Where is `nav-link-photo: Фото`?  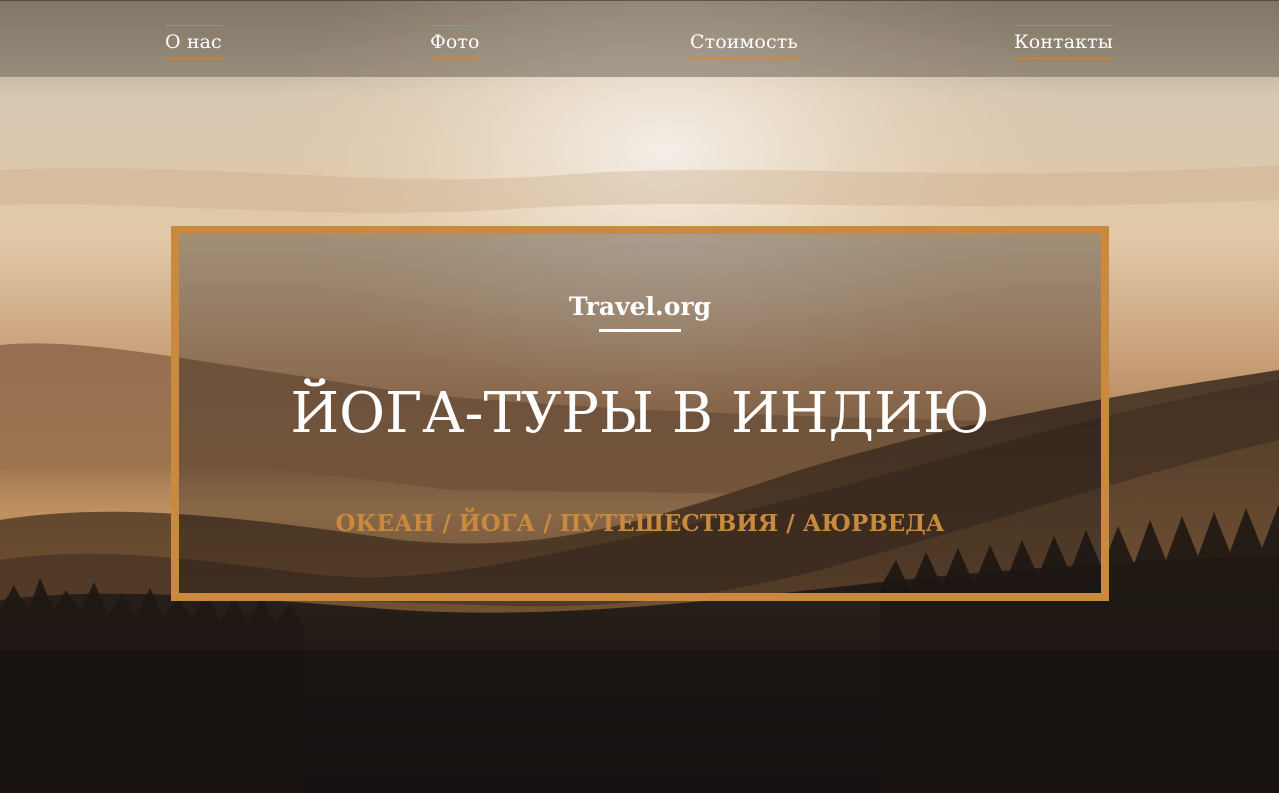 nav-link-photo: Фото is located at coordinates (455, 42).